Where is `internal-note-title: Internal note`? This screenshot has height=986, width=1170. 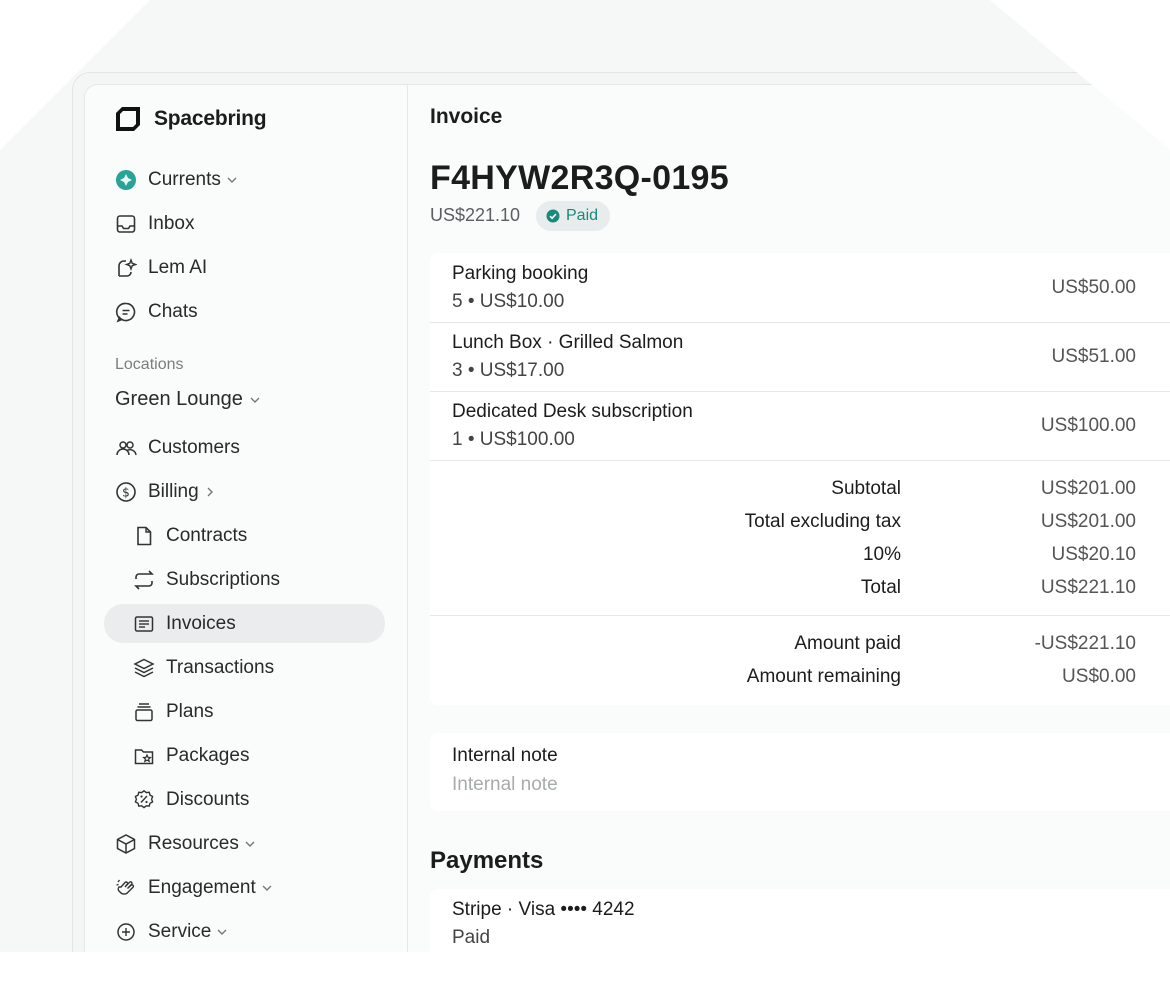 internal-note-title: Internal note is located at coordinates (505, 755).